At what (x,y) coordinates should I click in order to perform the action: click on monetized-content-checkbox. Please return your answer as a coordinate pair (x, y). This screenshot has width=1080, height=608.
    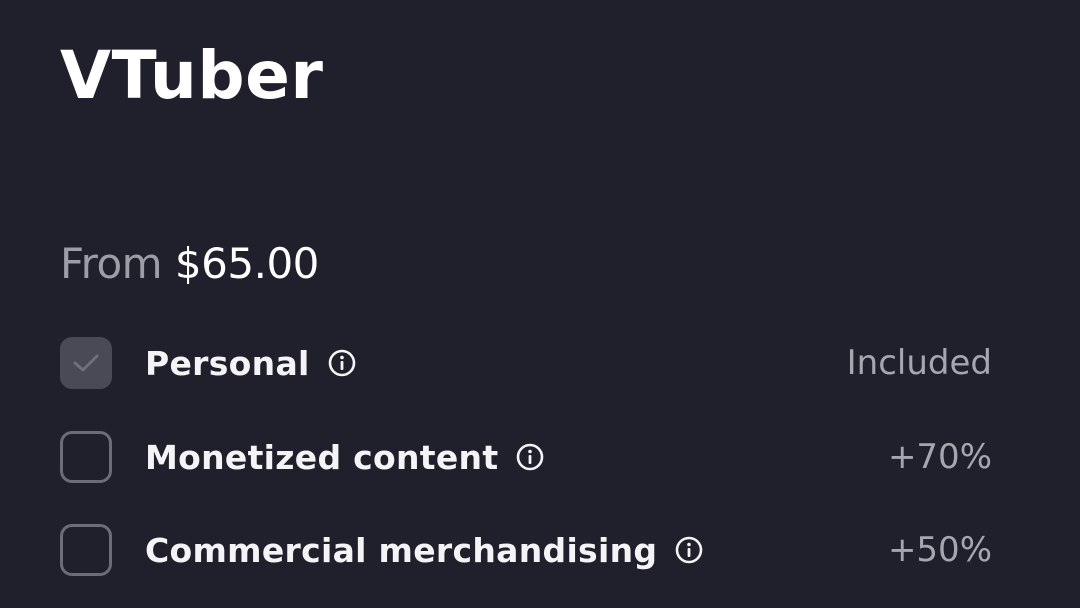
    Looking at the image, I should click on (86, 457).